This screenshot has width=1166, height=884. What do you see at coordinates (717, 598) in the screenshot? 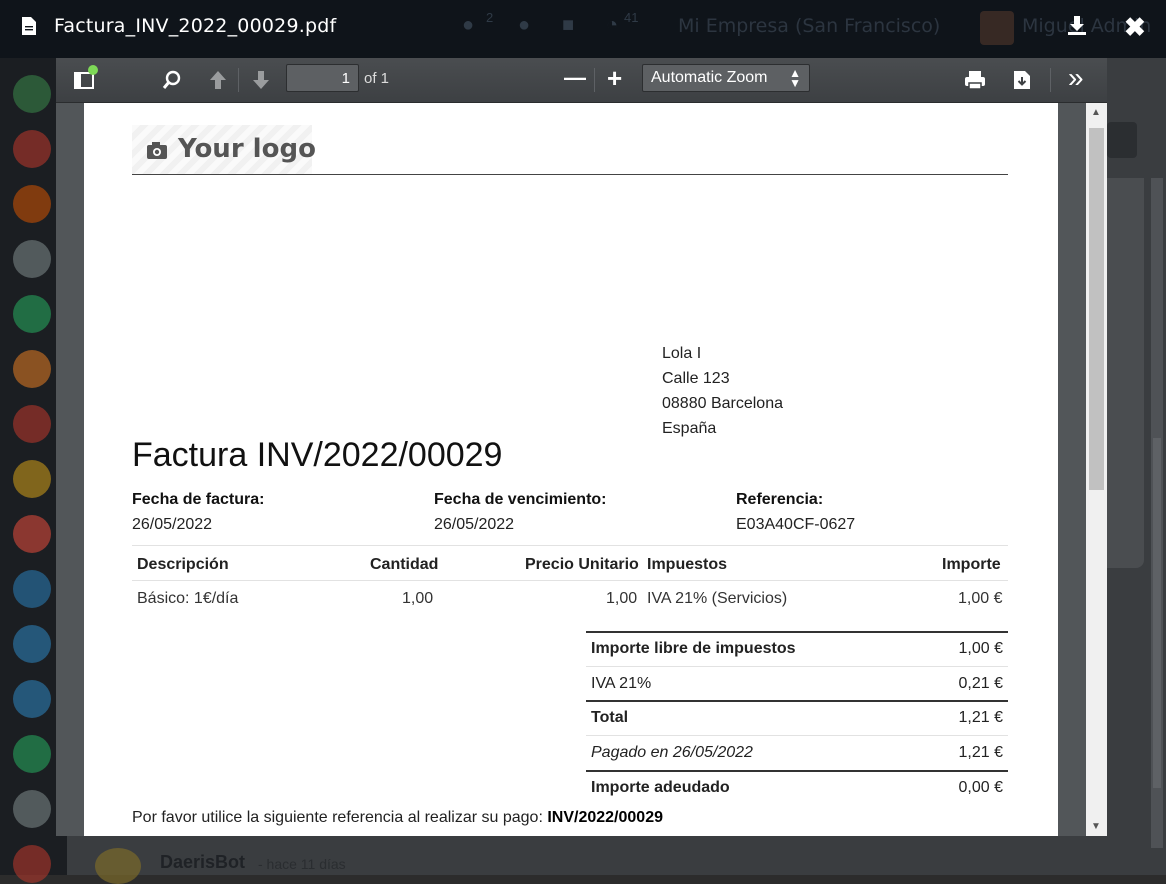
I see `row-taxes: IVA 21% (Servicios)` at bounding box center [717, 598].